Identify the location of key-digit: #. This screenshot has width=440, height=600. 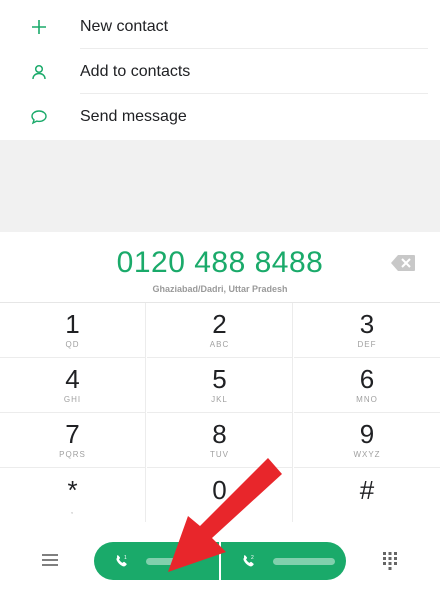
(367, 489).